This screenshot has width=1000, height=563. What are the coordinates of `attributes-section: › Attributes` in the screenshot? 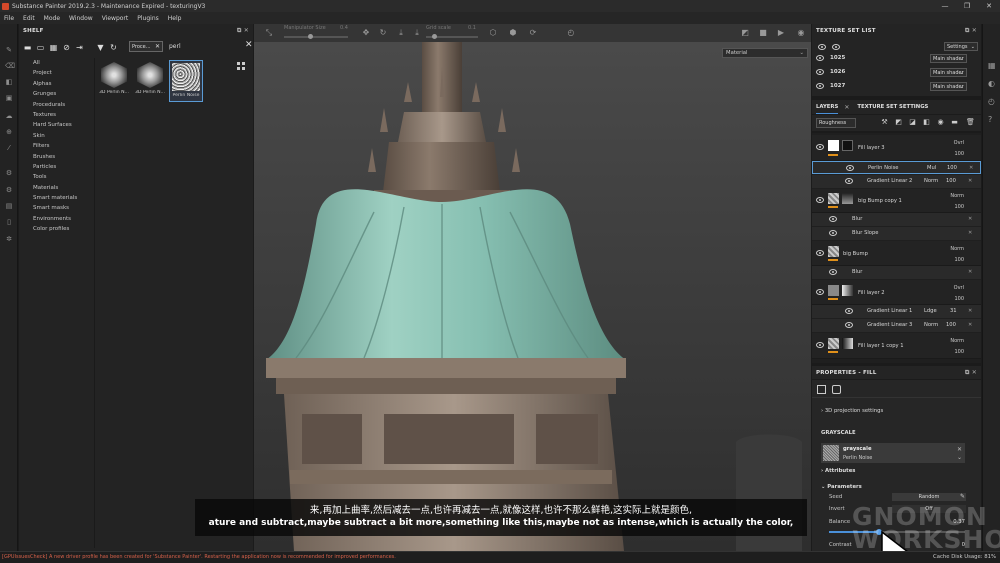 It's located at (838, 471).